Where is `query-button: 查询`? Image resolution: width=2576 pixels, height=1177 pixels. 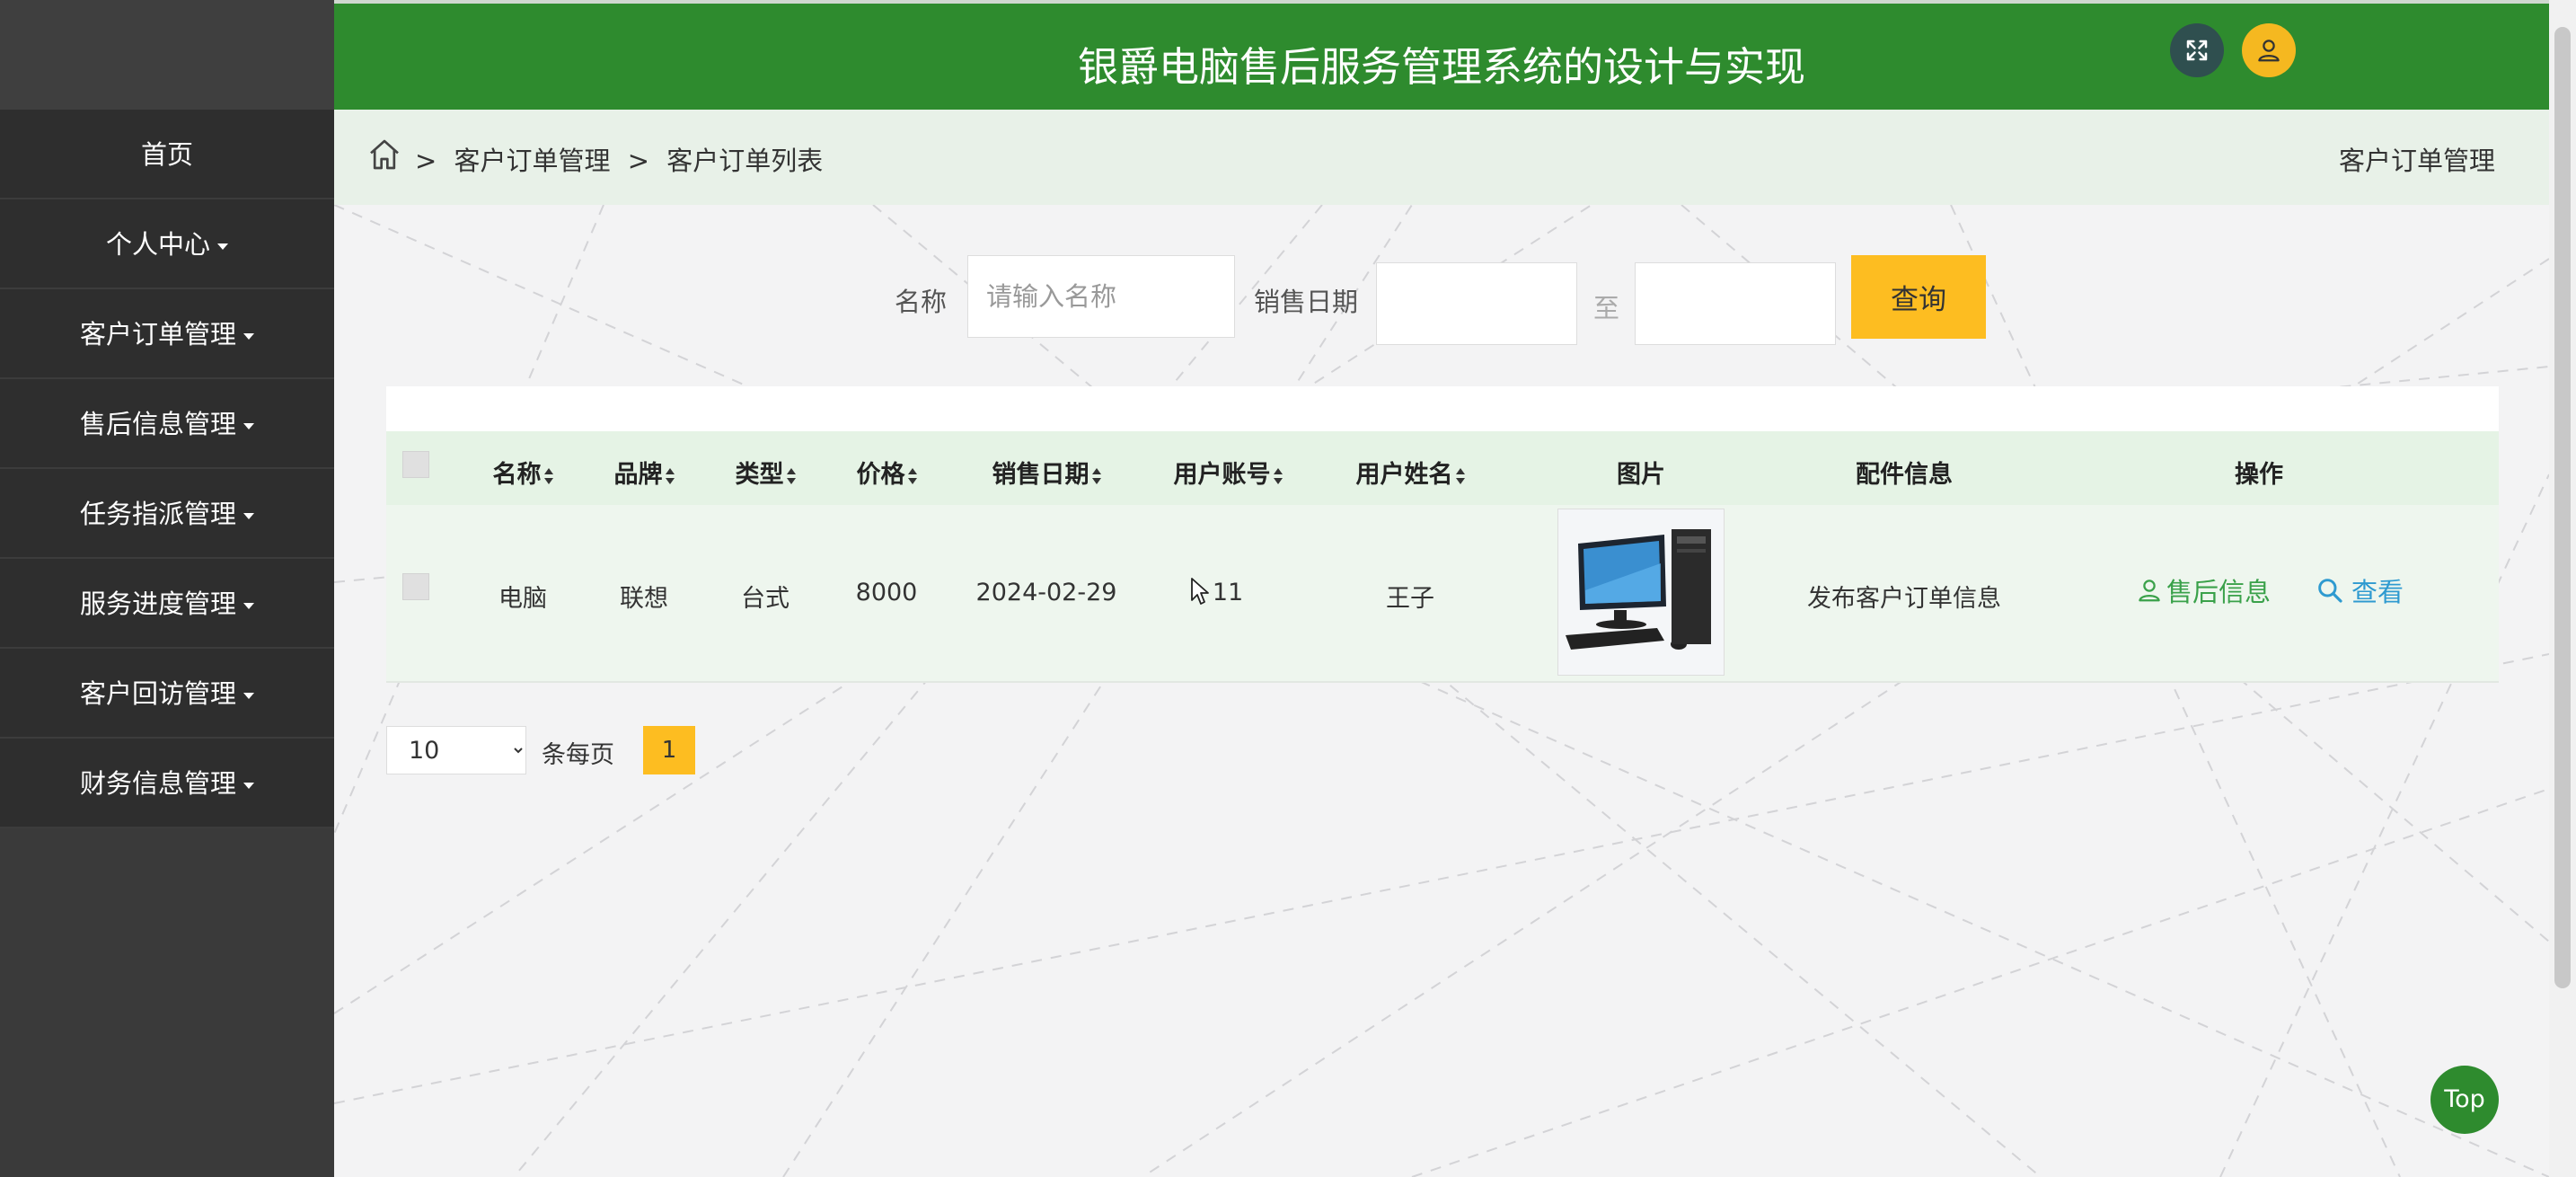
query-button: 查询 is located at coordinates (1918, 297).